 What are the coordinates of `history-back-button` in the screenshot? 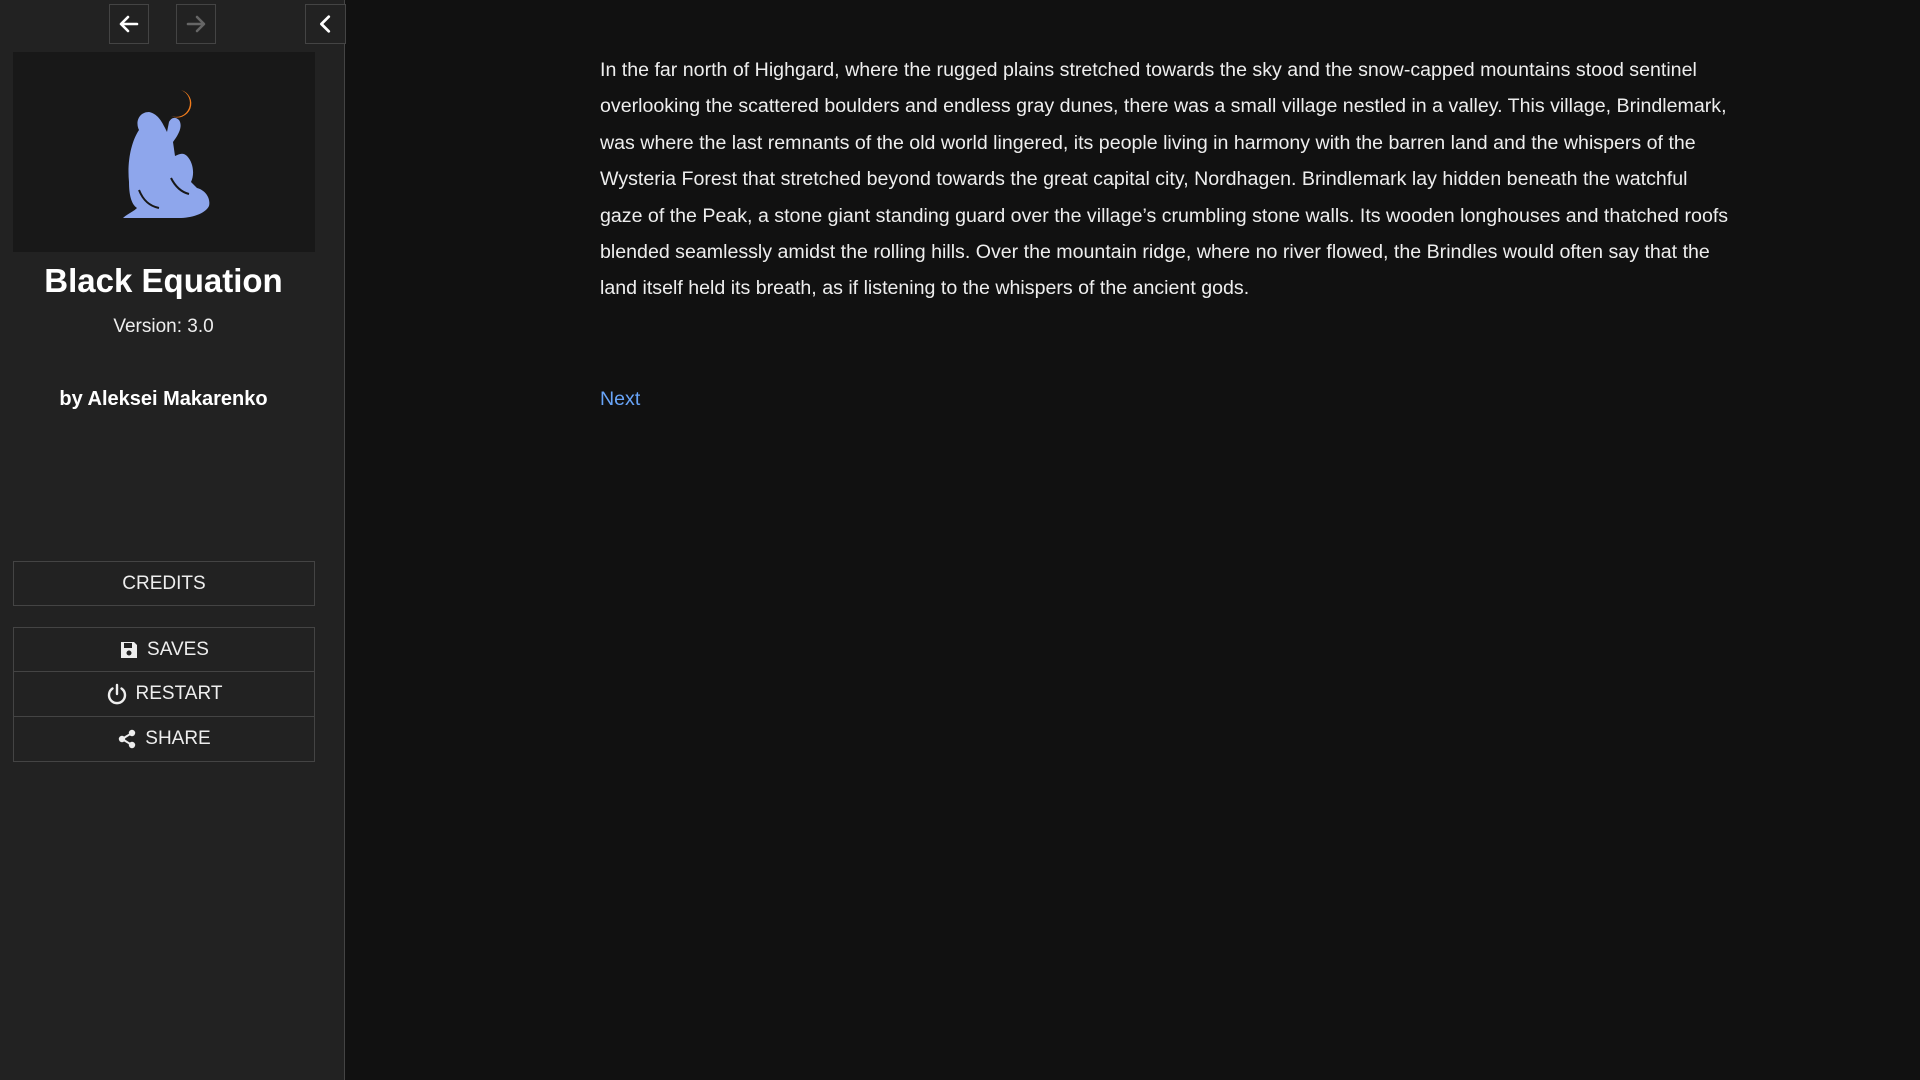 It's located at (129, 24).